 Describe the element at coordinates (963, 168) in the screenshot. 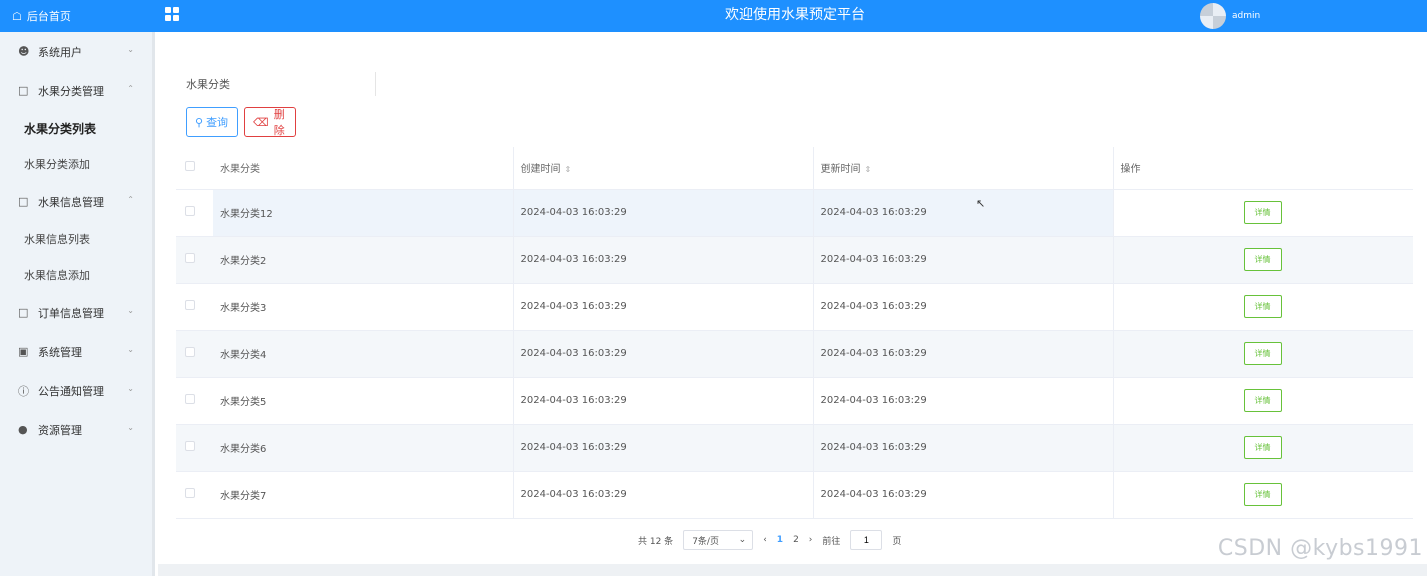

I see `header-updated: 更新时间 ⇕` at that location.